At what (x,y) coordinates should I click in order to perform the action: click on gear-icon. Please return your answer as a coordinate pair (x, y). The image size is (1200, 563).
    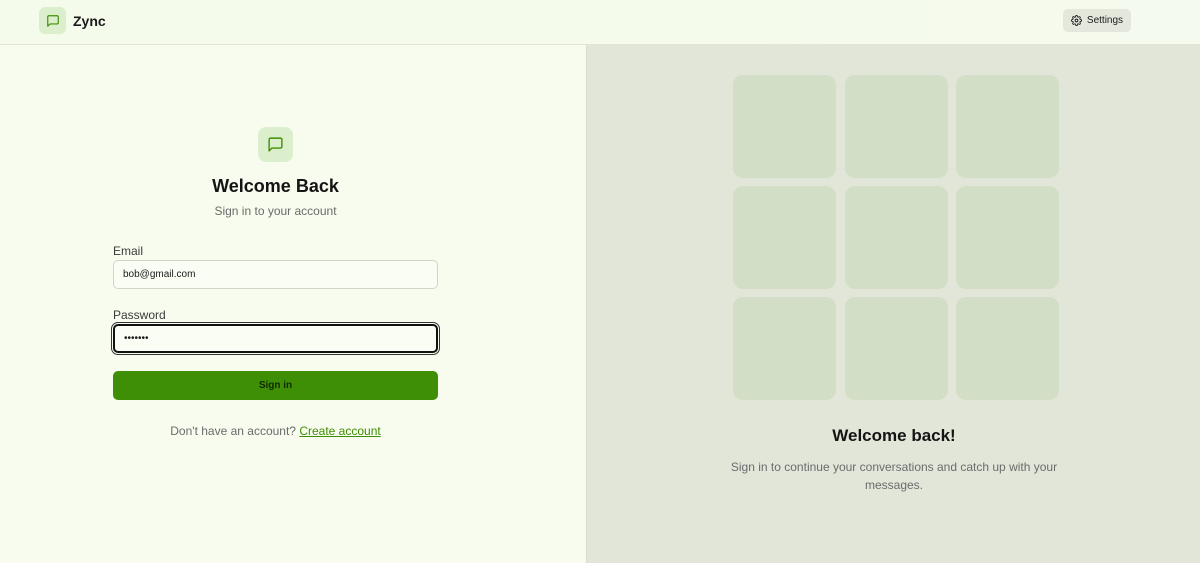
    Looking at the image, I should click on (1076, 20).